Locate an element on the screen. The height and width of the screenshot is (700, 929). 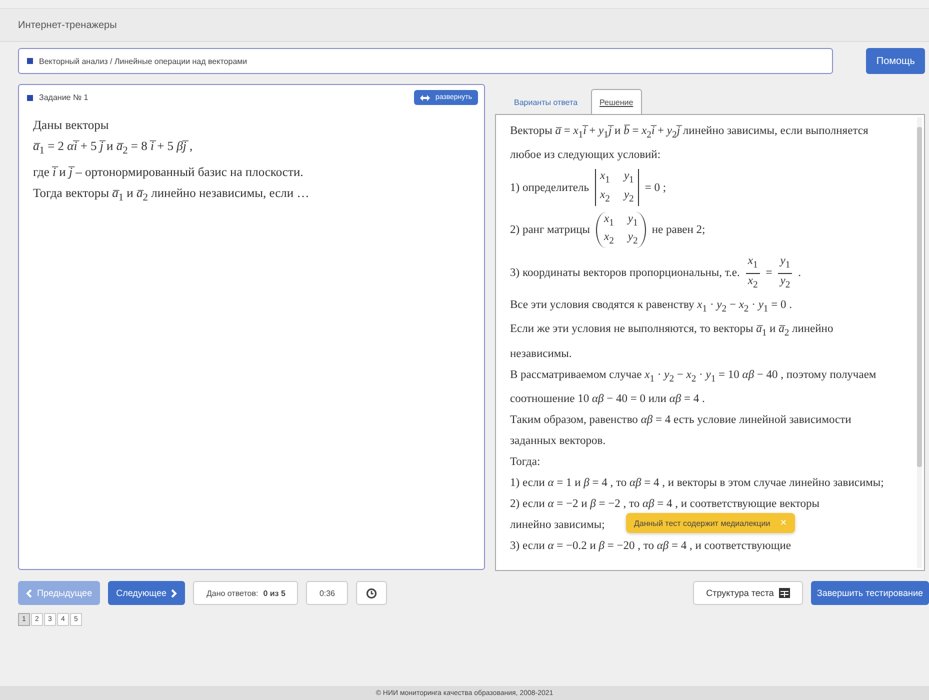
determinant: x$_{1}$ y$_{1}$ x$_{2}$ y$_{2}$ is located at coordinates (617, 187).